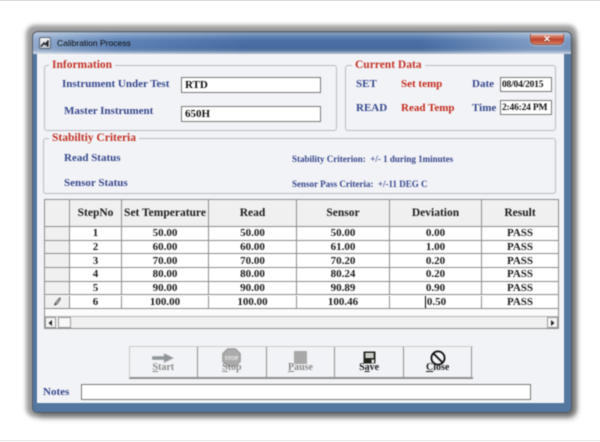  What do you see at coordinates (232, 358) in the screenshot?
I see `svg-text: STOP` at bounding box center [232, 358].